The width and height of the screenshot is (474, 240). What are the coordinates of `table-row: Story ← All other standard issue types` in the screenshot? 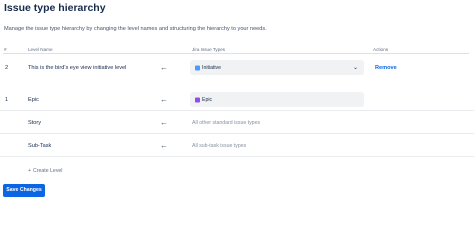 It's located at (237, 123).